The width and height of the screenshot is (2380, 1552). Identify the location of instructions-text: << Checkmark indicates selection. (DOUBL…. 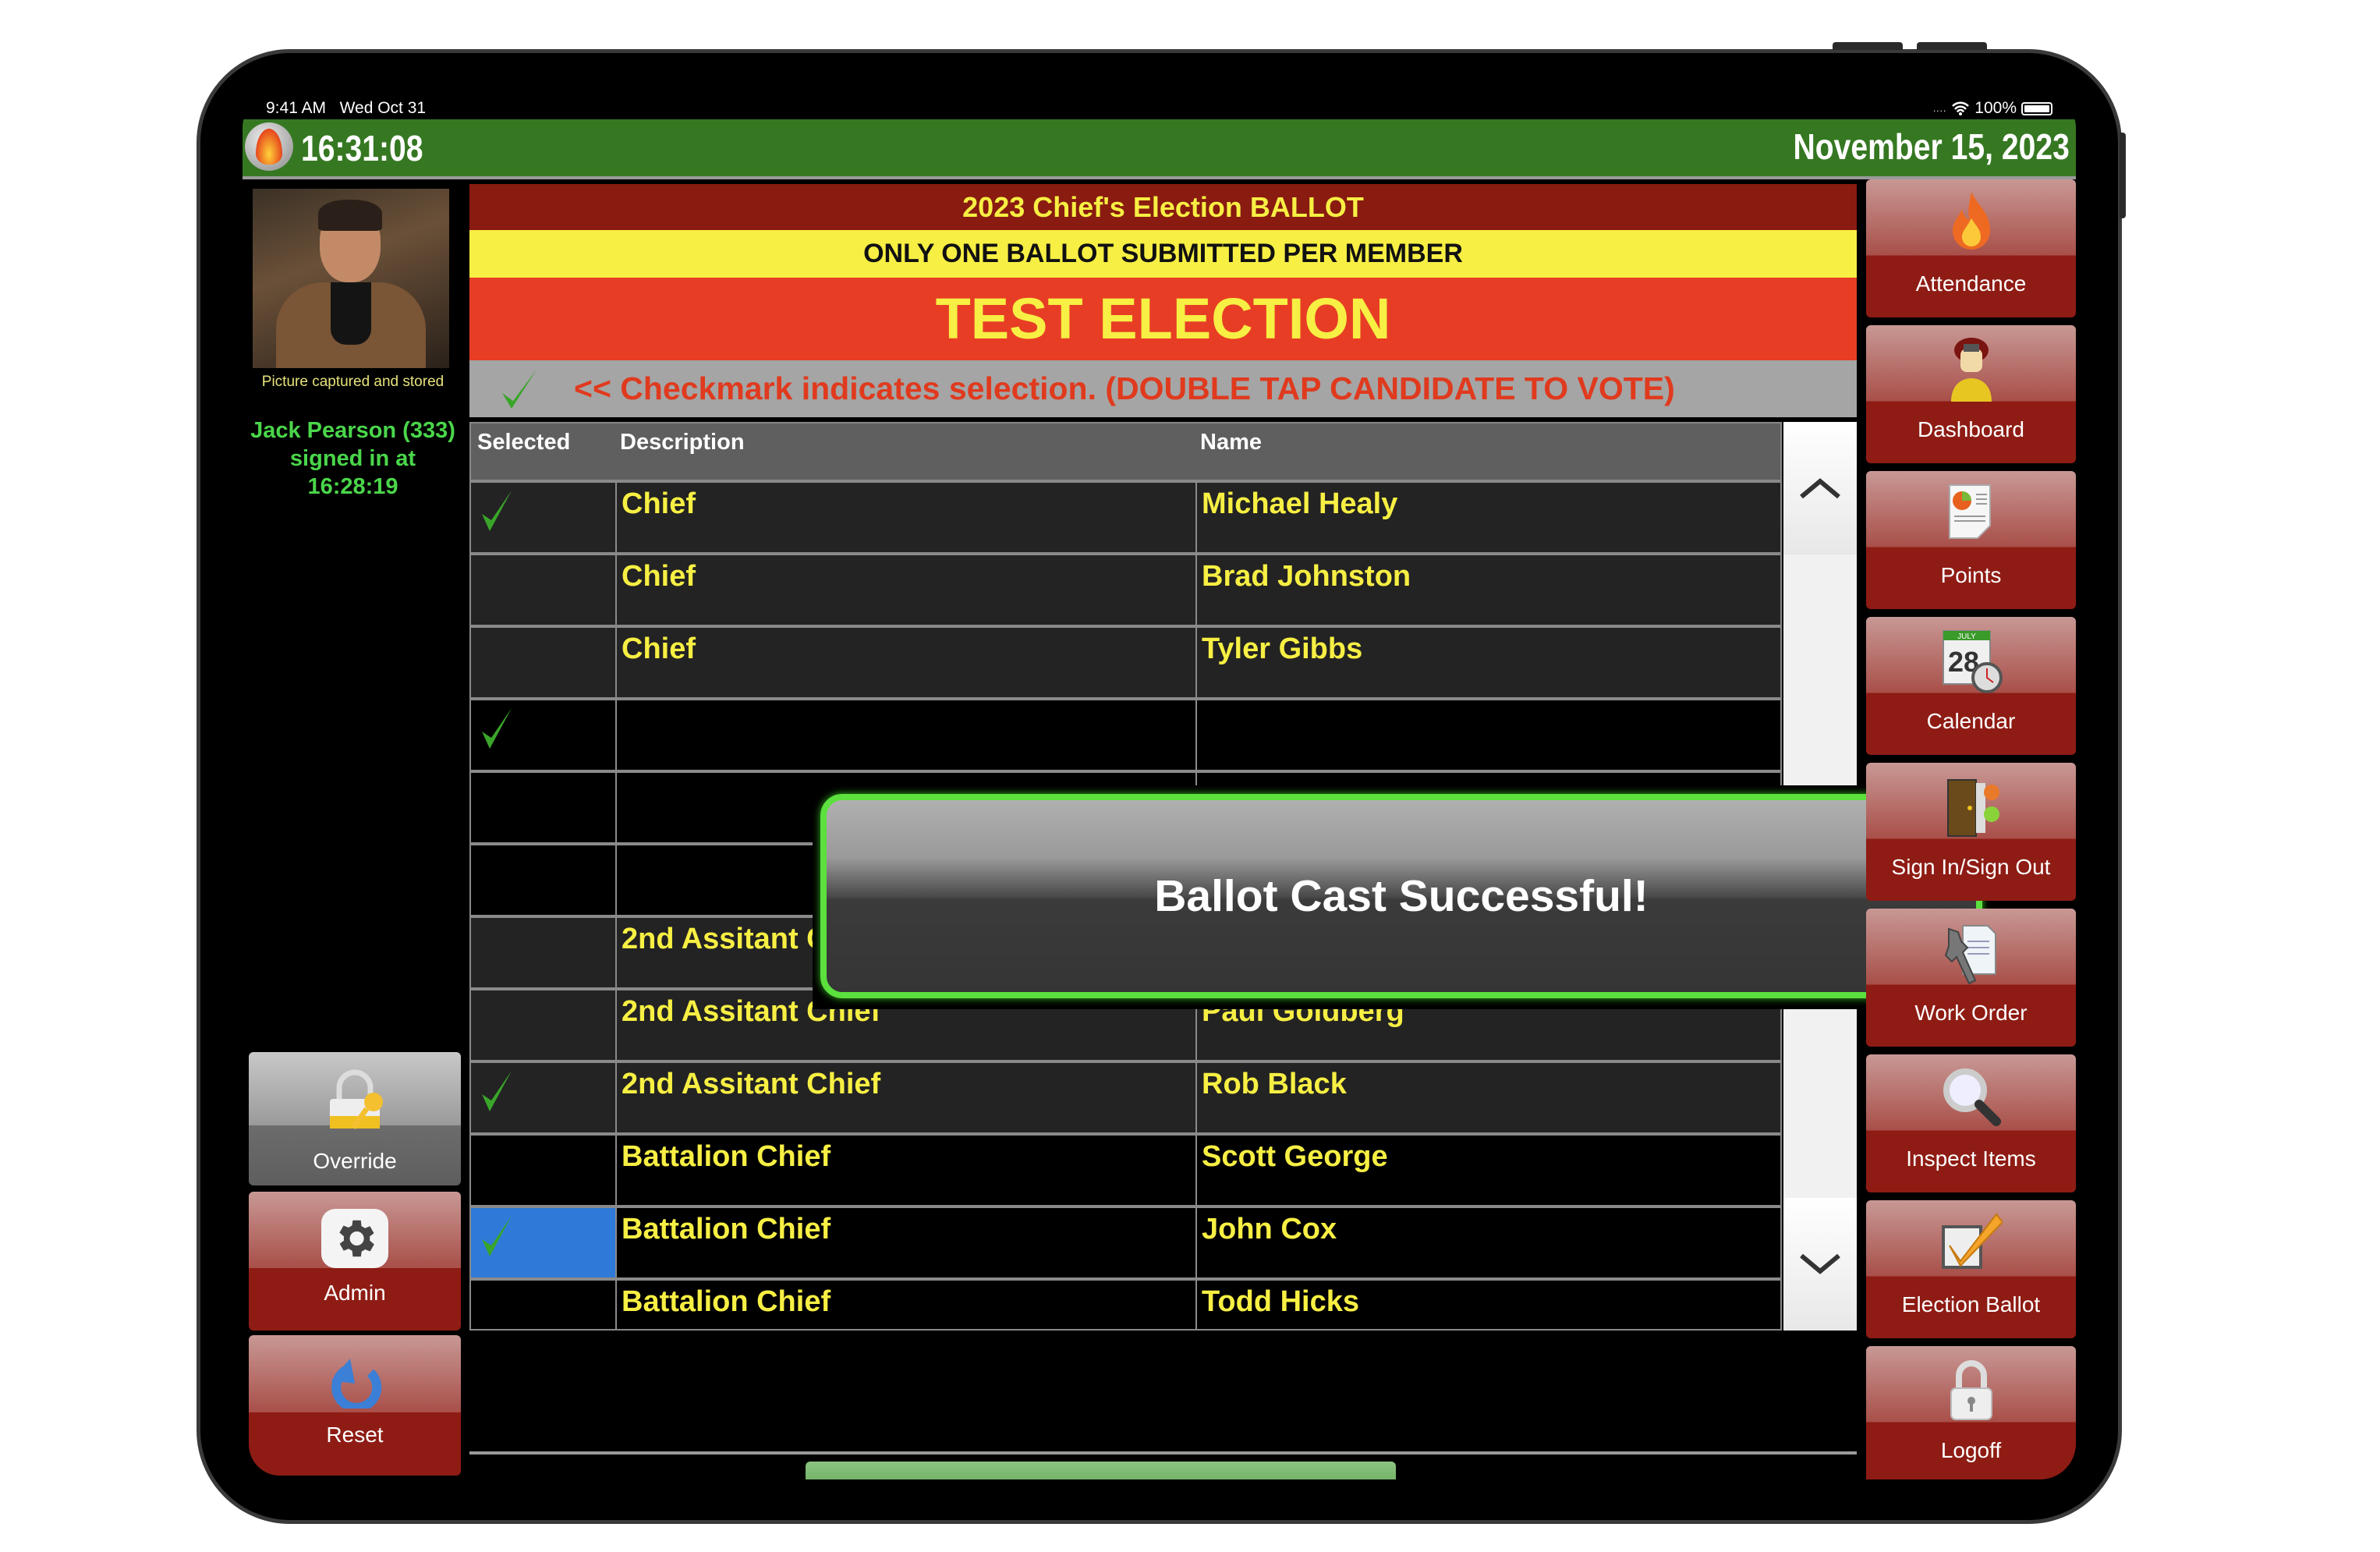
(1125, 388).